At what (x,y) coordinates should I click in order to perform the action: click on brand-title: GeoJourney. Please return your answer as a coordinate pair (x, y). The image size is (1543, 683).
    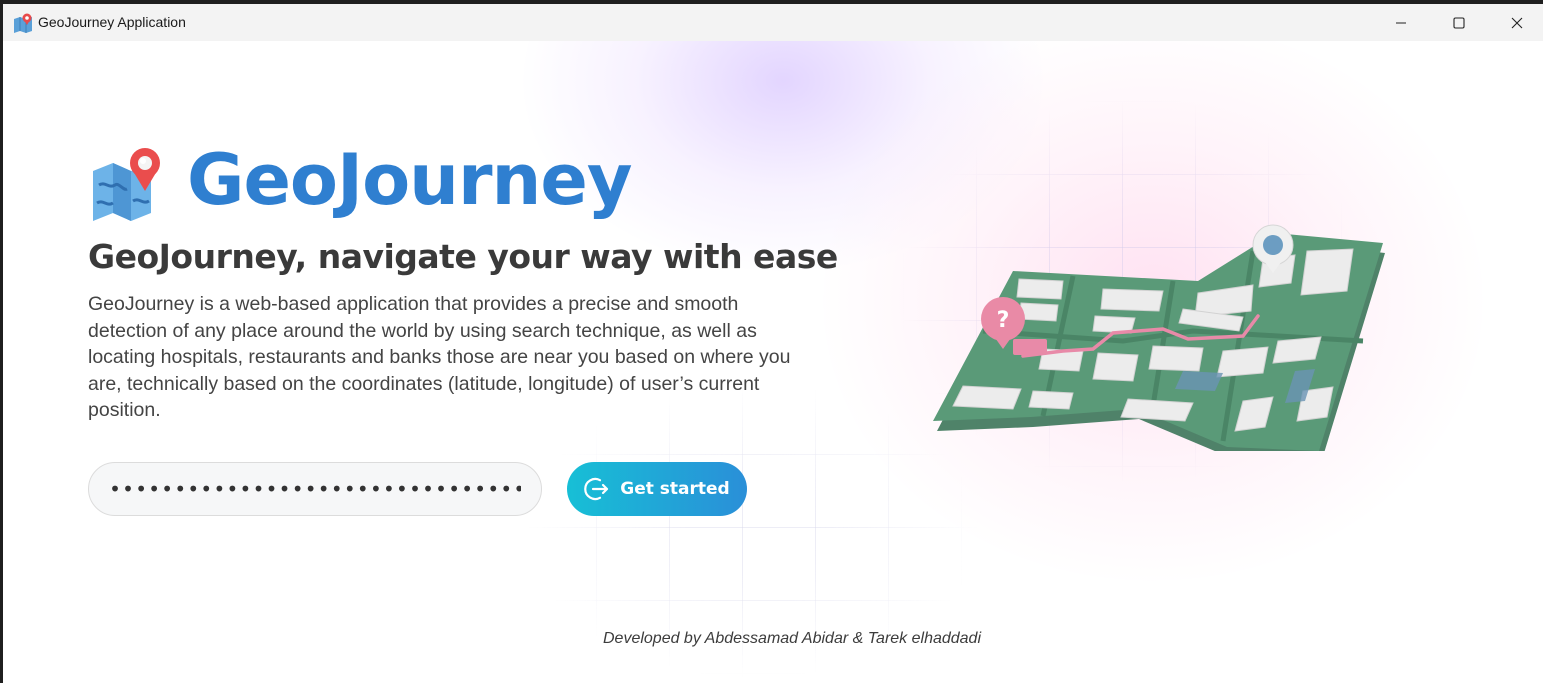
    Looking at the image, I should click on (409, 180).